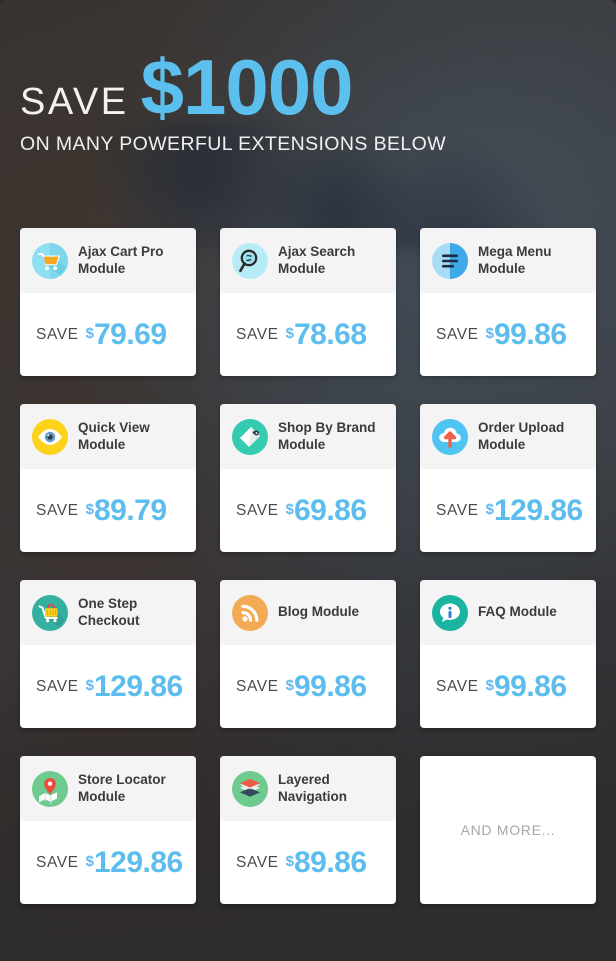 The width and height of the screenshot is (616, 961). I want to click on card-title: Shop By Brand Module, so click(327, 435).